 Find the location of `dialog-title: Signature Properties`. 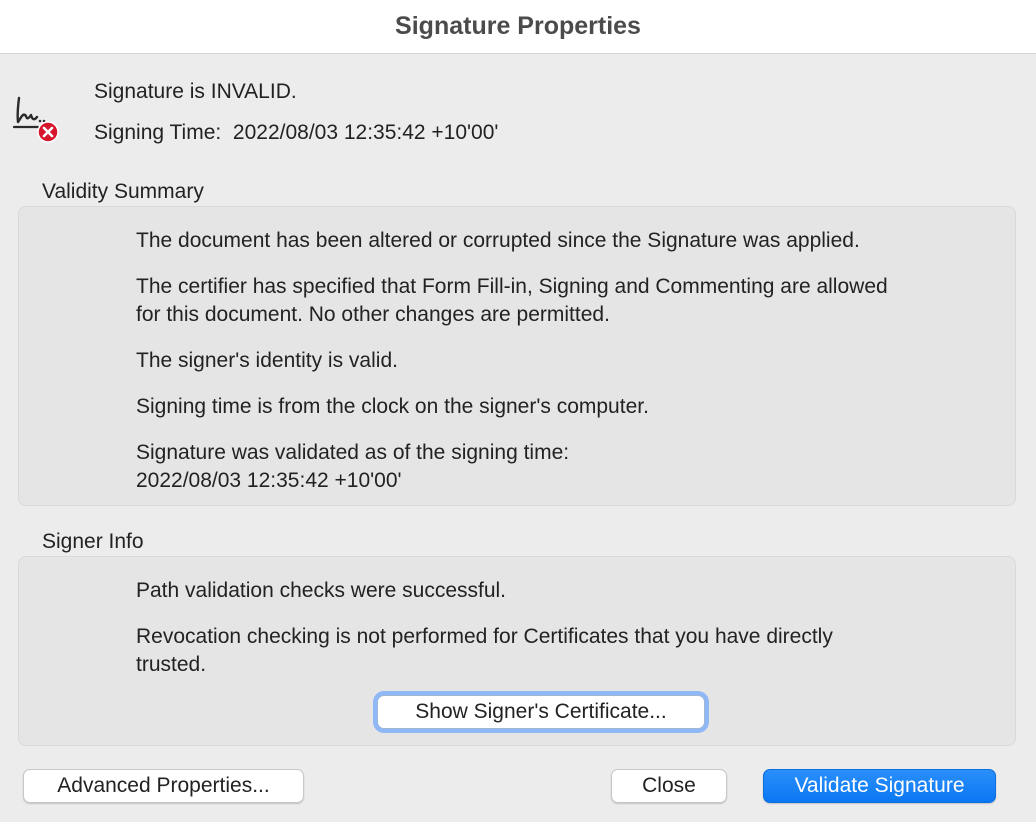

dialog-title: Signature Properties is located at coordinates (518, 26).